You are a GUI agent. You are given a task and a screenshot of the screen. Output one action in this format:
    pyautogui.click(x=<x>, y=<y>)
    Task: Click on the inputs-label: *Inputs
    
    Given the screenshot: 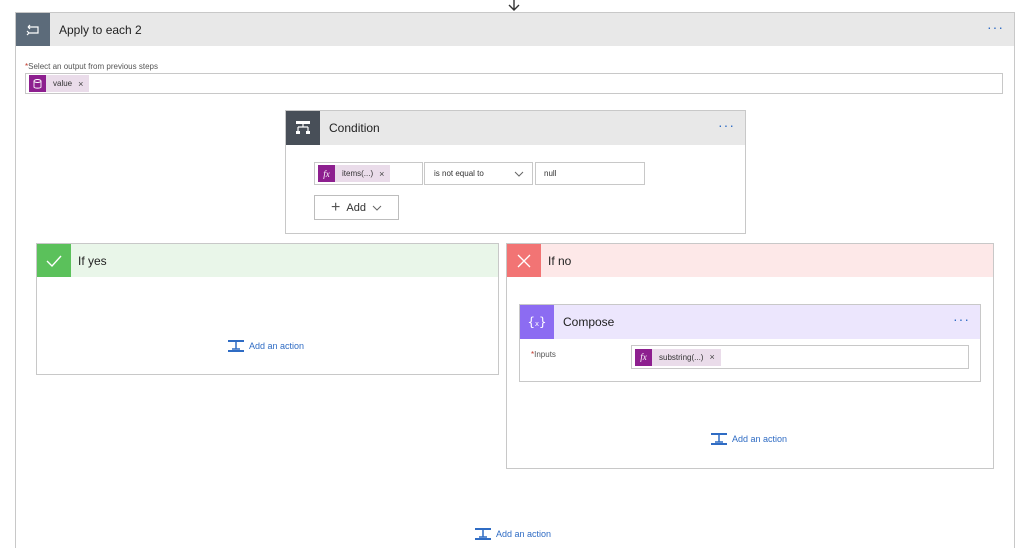 What is the action you would take?
    pyautogui.click(x=543, y=354)
    